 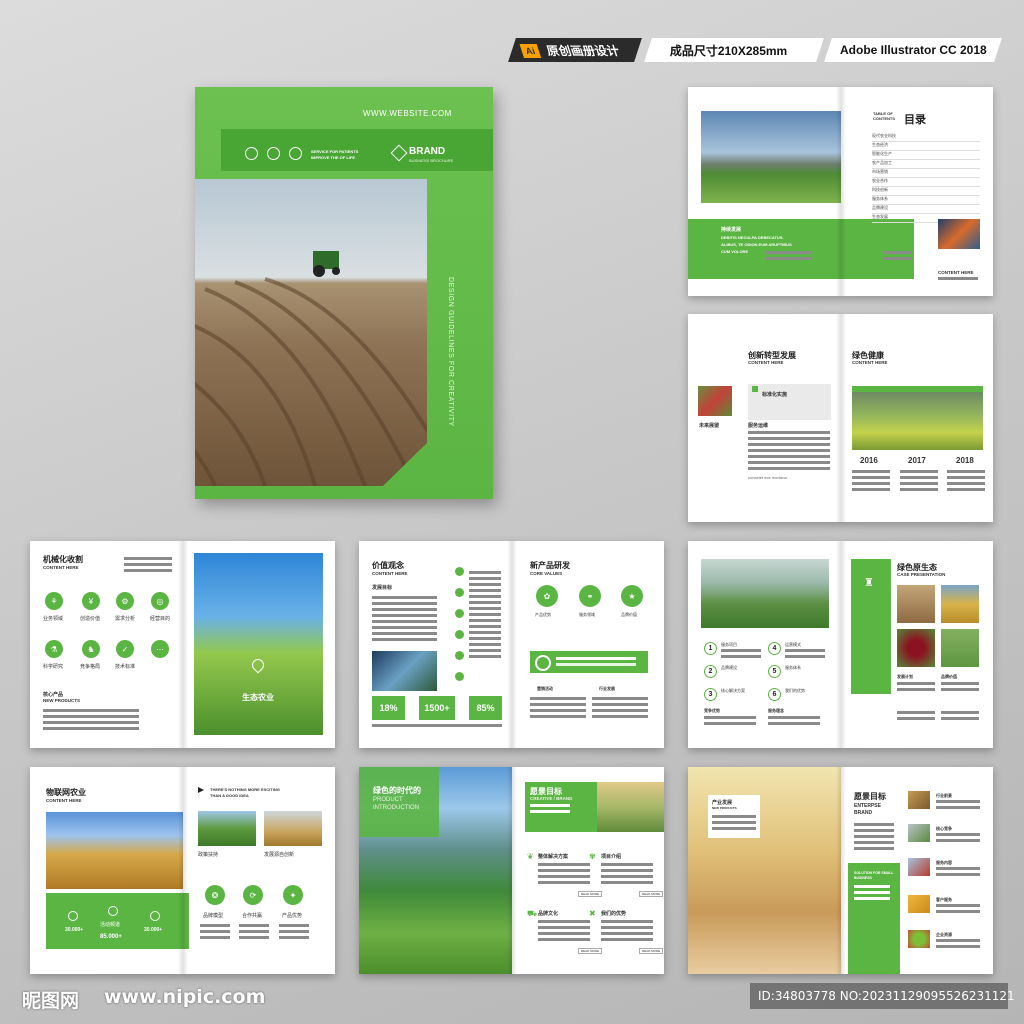 What do you see at coordinates (774, 671) in the screenshot?
I see `p5-num-4: 5` at bounding box center [774, 671].